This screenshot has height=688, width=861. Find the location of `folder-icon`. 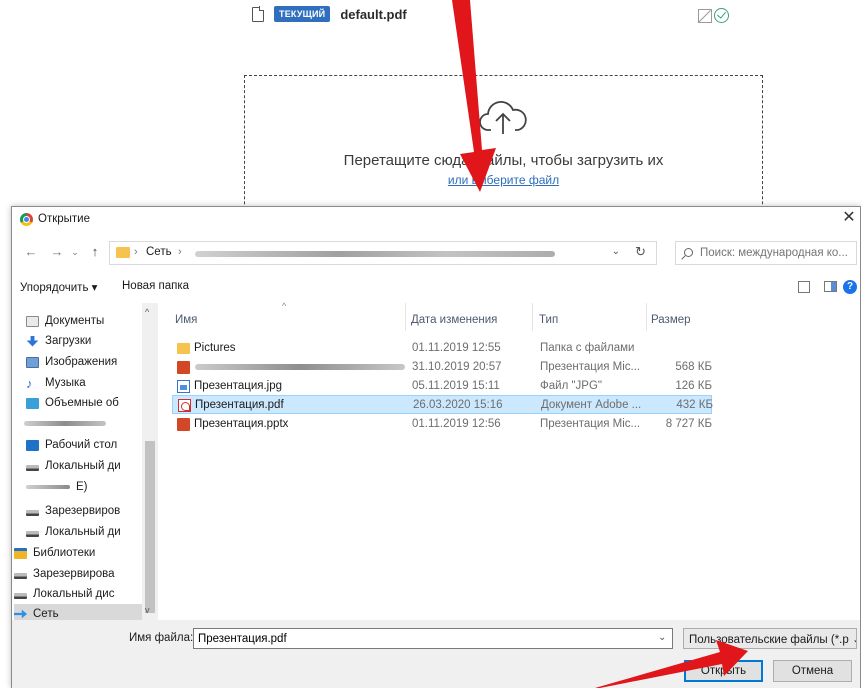

folder-icon is located at coordinates (123, 252).